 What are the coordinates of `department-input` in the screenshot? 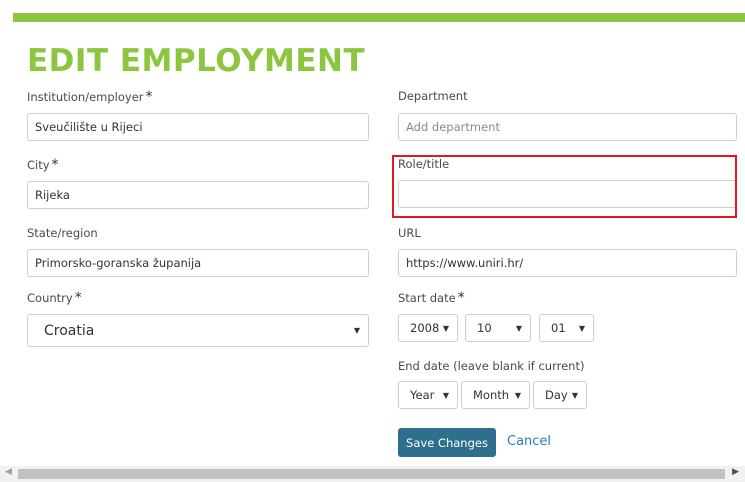 It's located at (567, 127).